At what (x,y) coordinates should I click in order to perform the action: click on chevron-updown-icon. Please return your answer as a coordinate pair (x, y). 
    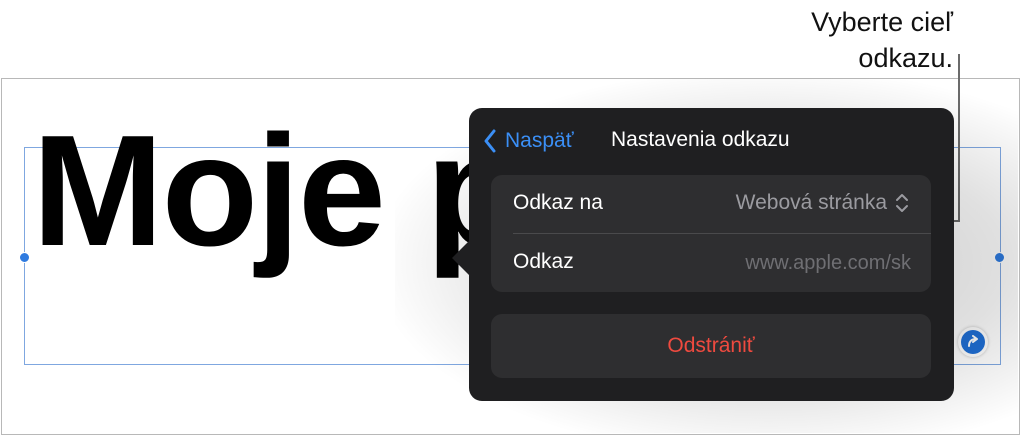
    Looking at the image, I should click on (902, 203).